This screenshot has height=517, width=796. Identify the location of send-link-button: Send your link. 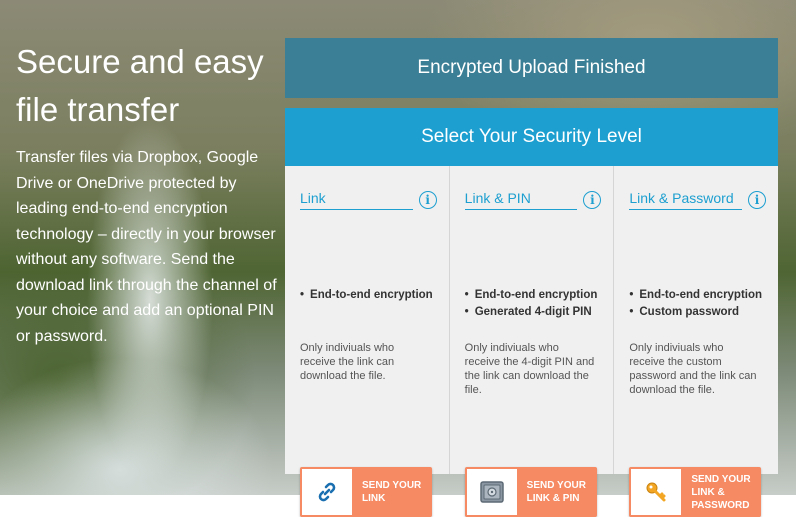
(366, 492).